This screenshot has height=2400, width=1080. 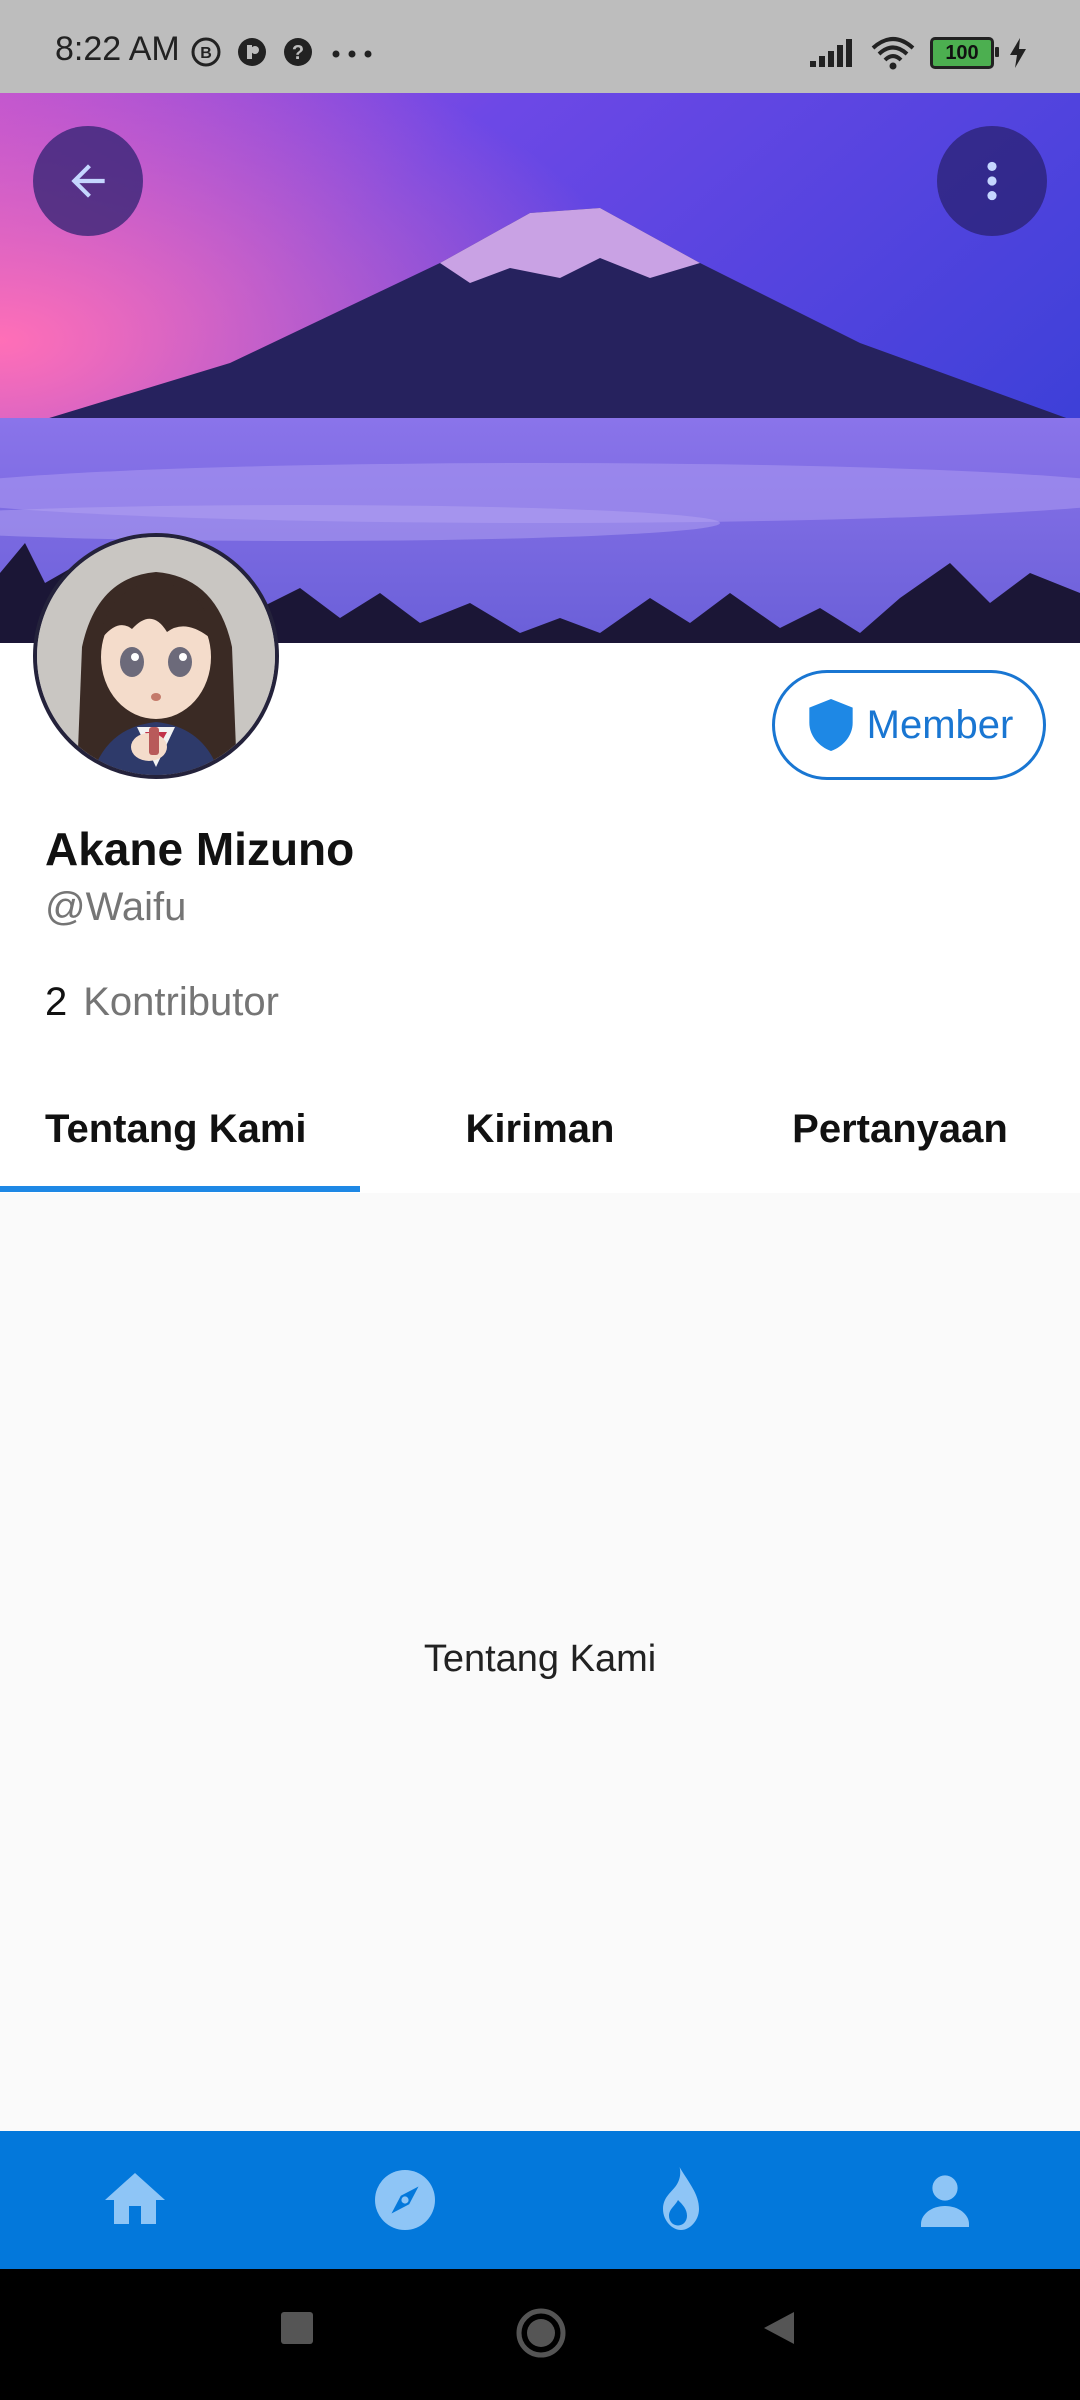 What do you see at coordinates (116, 907) in the screenshot?
I see `profile-handle: @Waifu` at bounding box center [116, 907].